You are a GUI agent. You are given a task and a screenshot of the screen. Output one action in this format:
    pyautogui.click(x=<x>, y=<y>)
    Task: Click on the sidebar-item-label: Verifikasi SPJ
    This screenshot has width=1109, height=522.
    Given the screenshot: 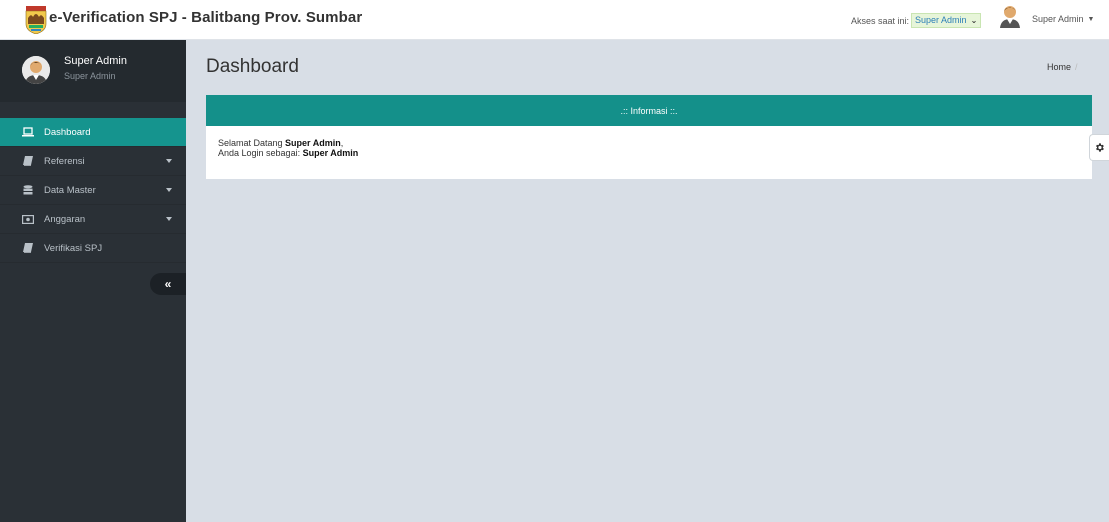 What is the action you would take?
    pyautogui.click(x=73, y=248)
    